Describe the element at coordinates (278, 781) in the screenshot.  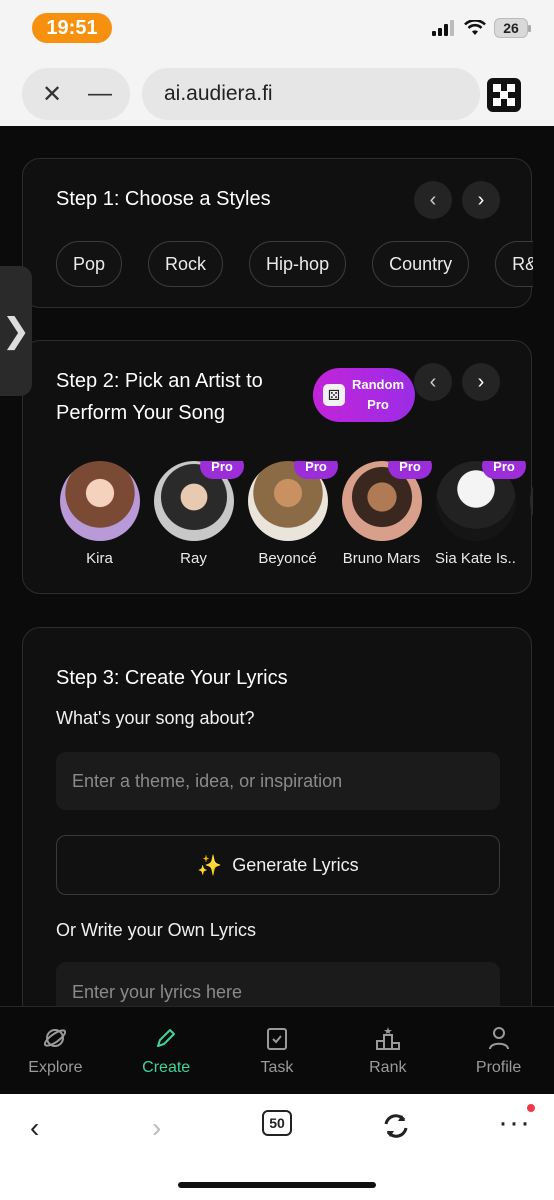
I see `theme-input` at that location.